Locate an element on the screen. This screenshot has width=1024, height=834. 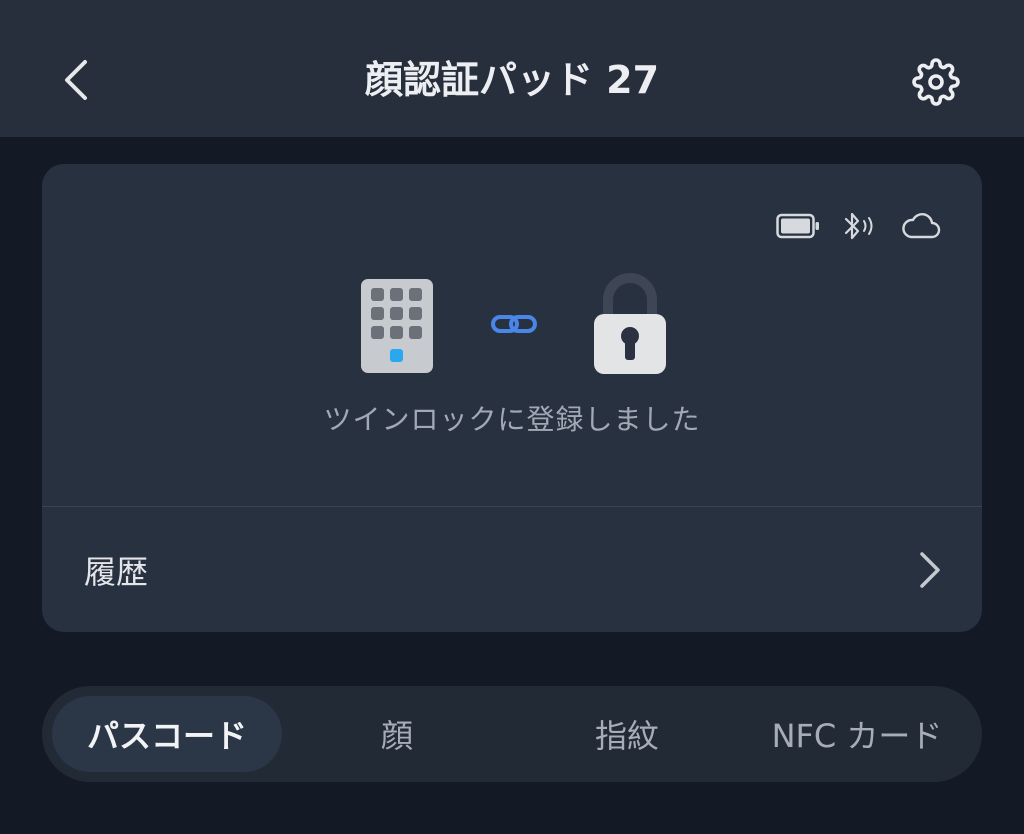
settings-button is located at coordinates (936, 82).